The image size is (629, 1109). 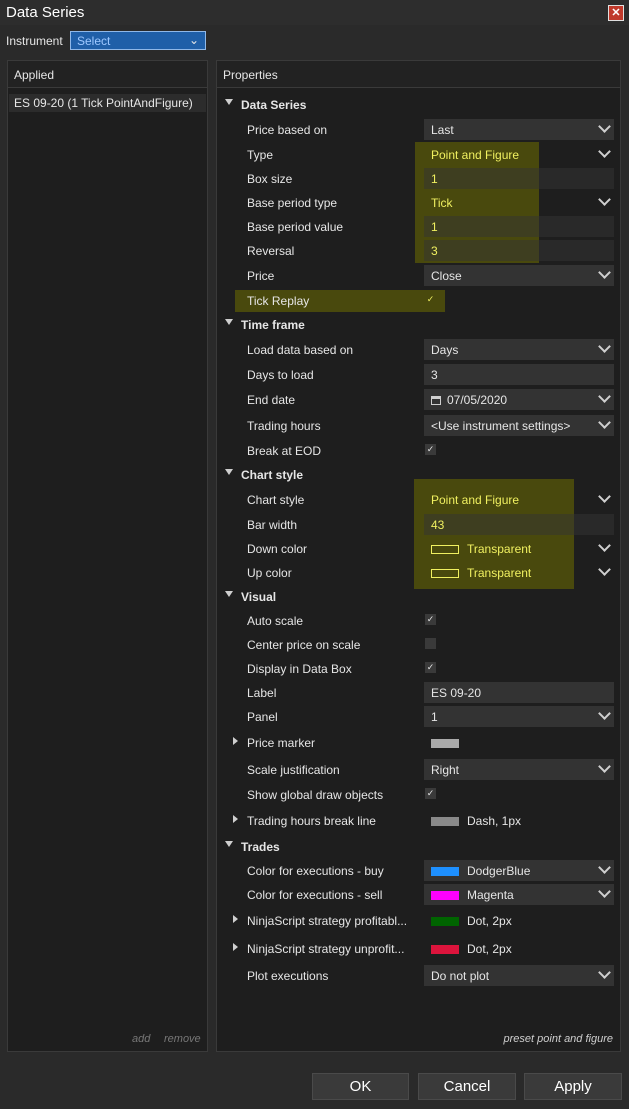 I want to click on applied-series-item: ES 09-20 (1 Tick PointAndFigure), so click(x=107, y=103).